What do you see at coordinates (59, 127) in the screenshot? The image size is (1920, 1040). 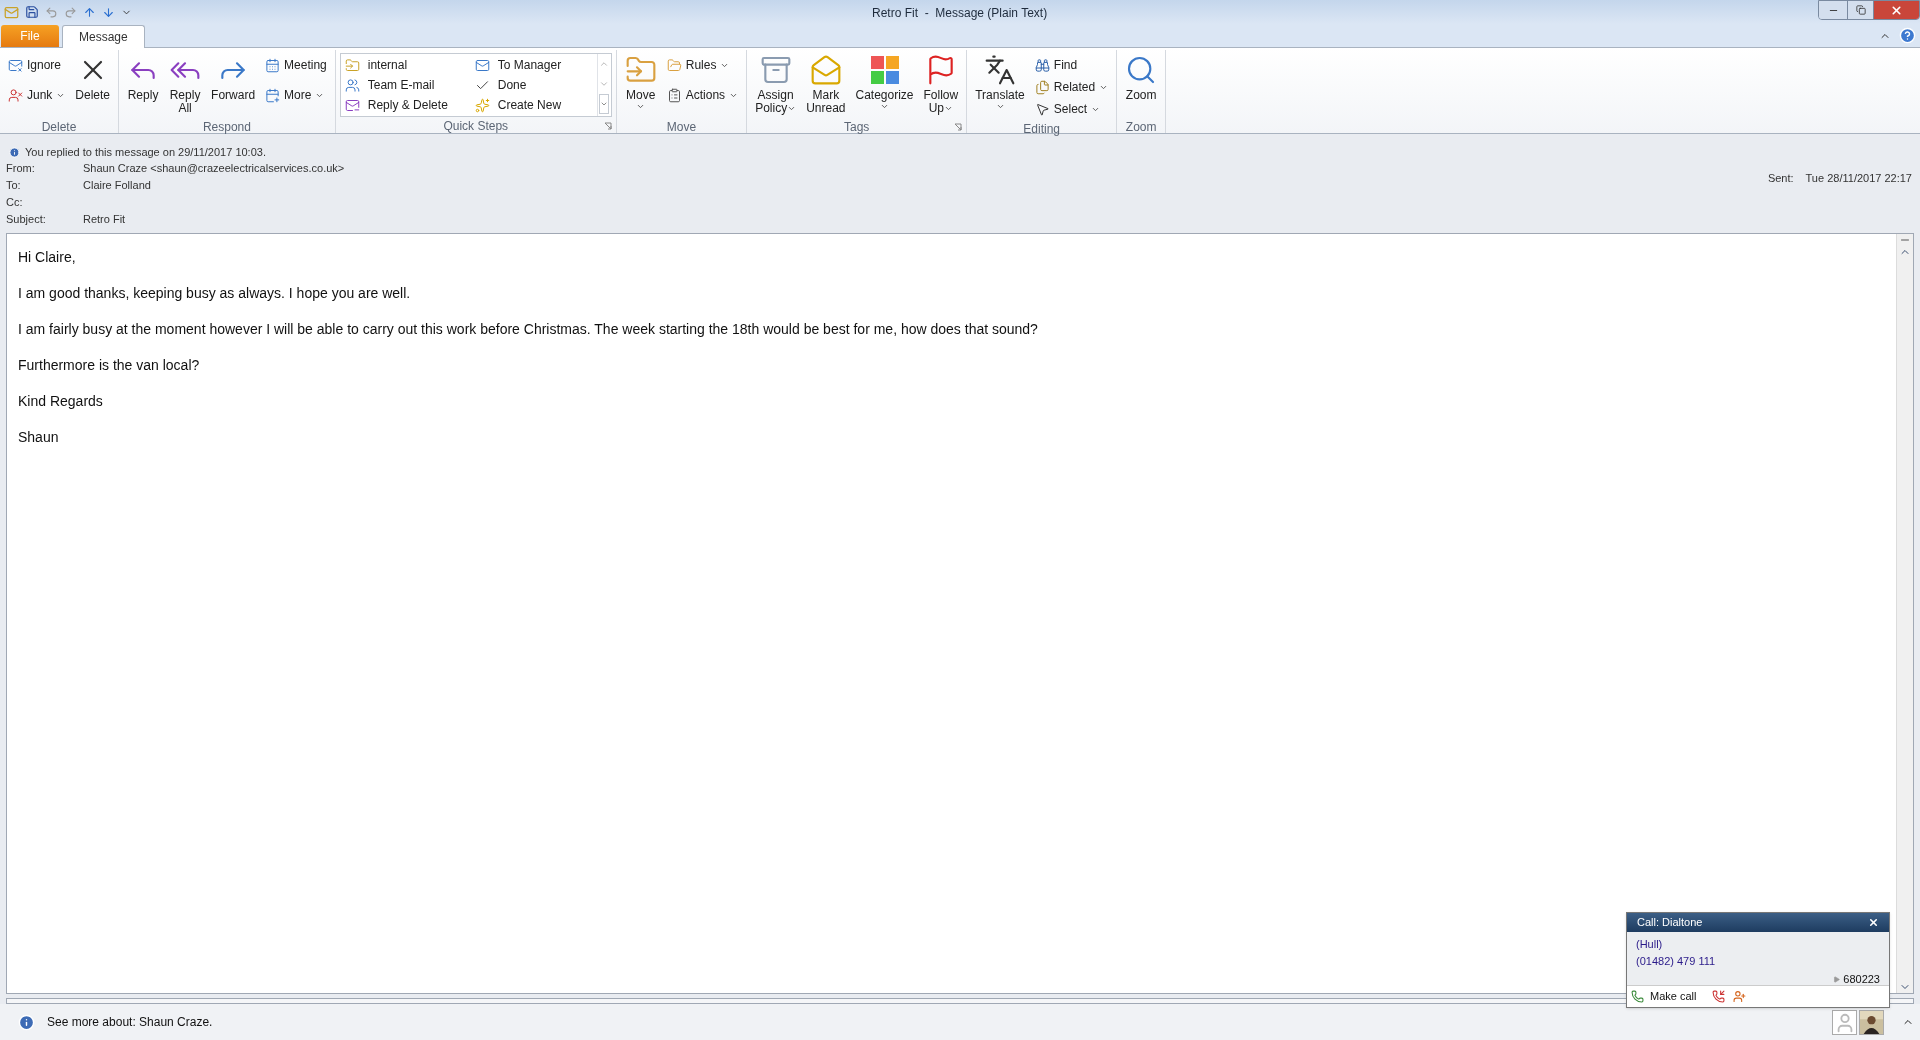 I see `group-label: Delete` at bounding box center [59, 127].